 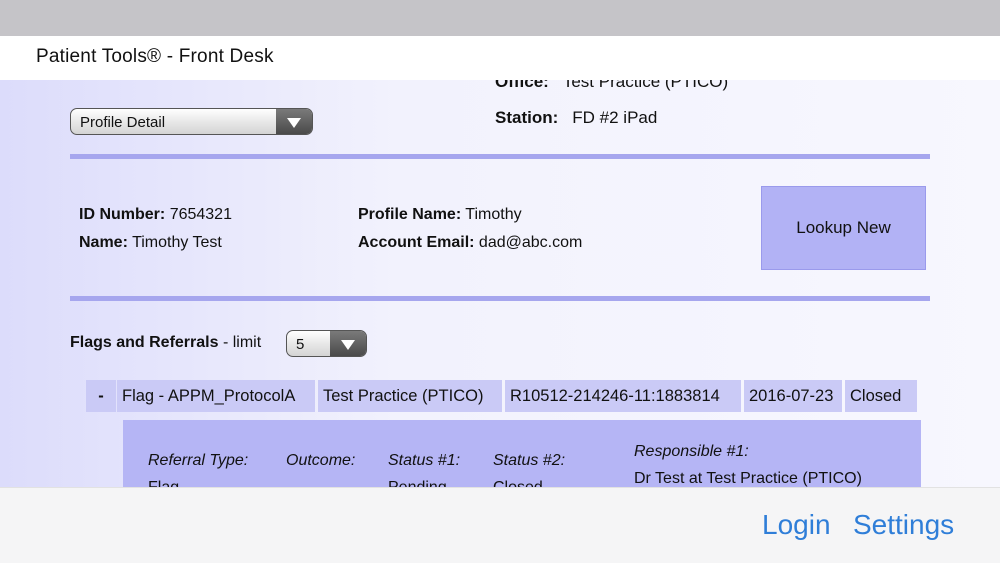 I want to click on office-label: Office:, so click(x=522, y=85).